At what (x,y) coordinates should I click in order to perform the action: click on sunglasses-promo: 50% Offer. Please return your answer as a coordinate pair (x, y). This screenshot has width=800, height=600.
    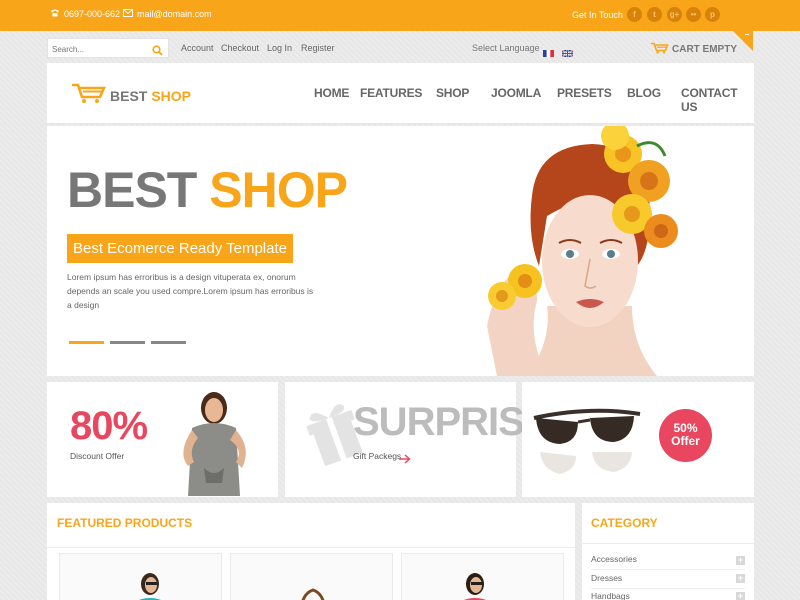
    Looking at the image, I should click on (638, 439).